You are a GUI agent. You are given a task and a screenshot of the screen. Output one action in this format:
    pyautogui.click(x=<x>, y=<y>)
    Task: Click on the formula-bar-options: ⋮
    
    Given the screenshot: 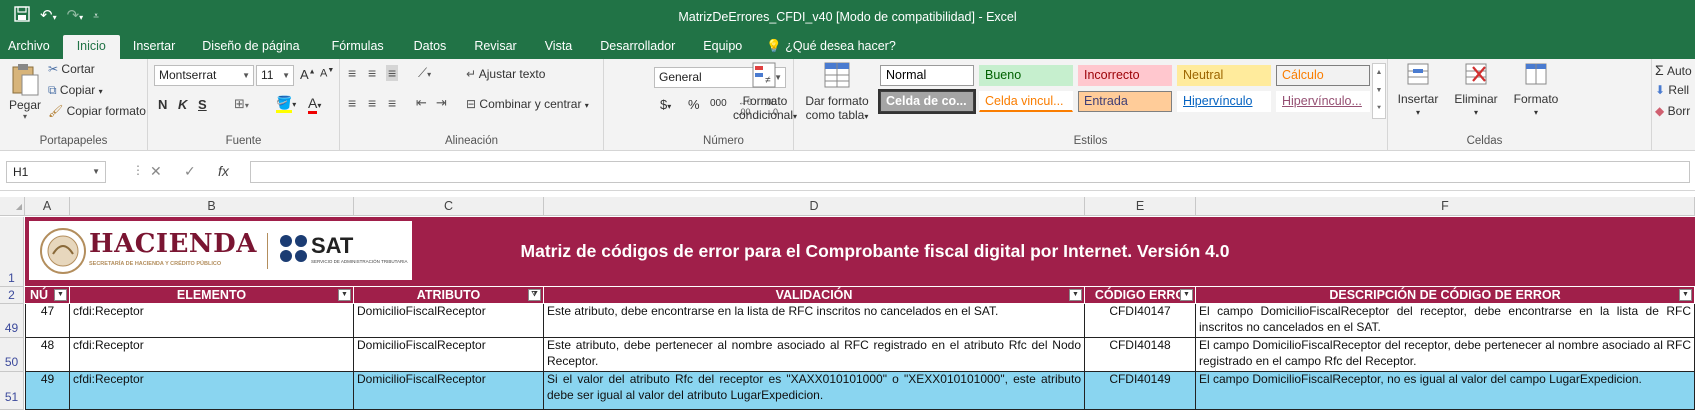 What is the action you would take?
    pyautogui.click(x=138, y=170)
    